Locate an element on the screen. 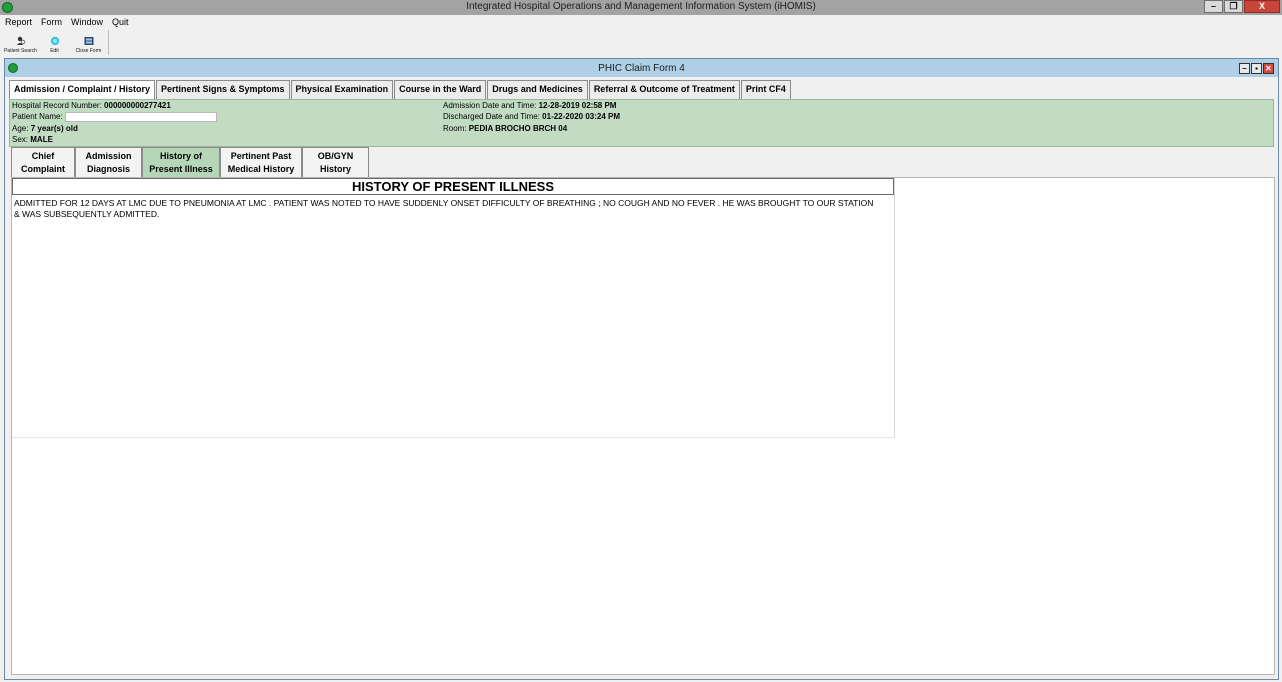 Image resolution: width=1282 pixels, height=682 pixels. subtab-admission-diagnosis: Admission Diagnosis is located at coordinates (108, 162).